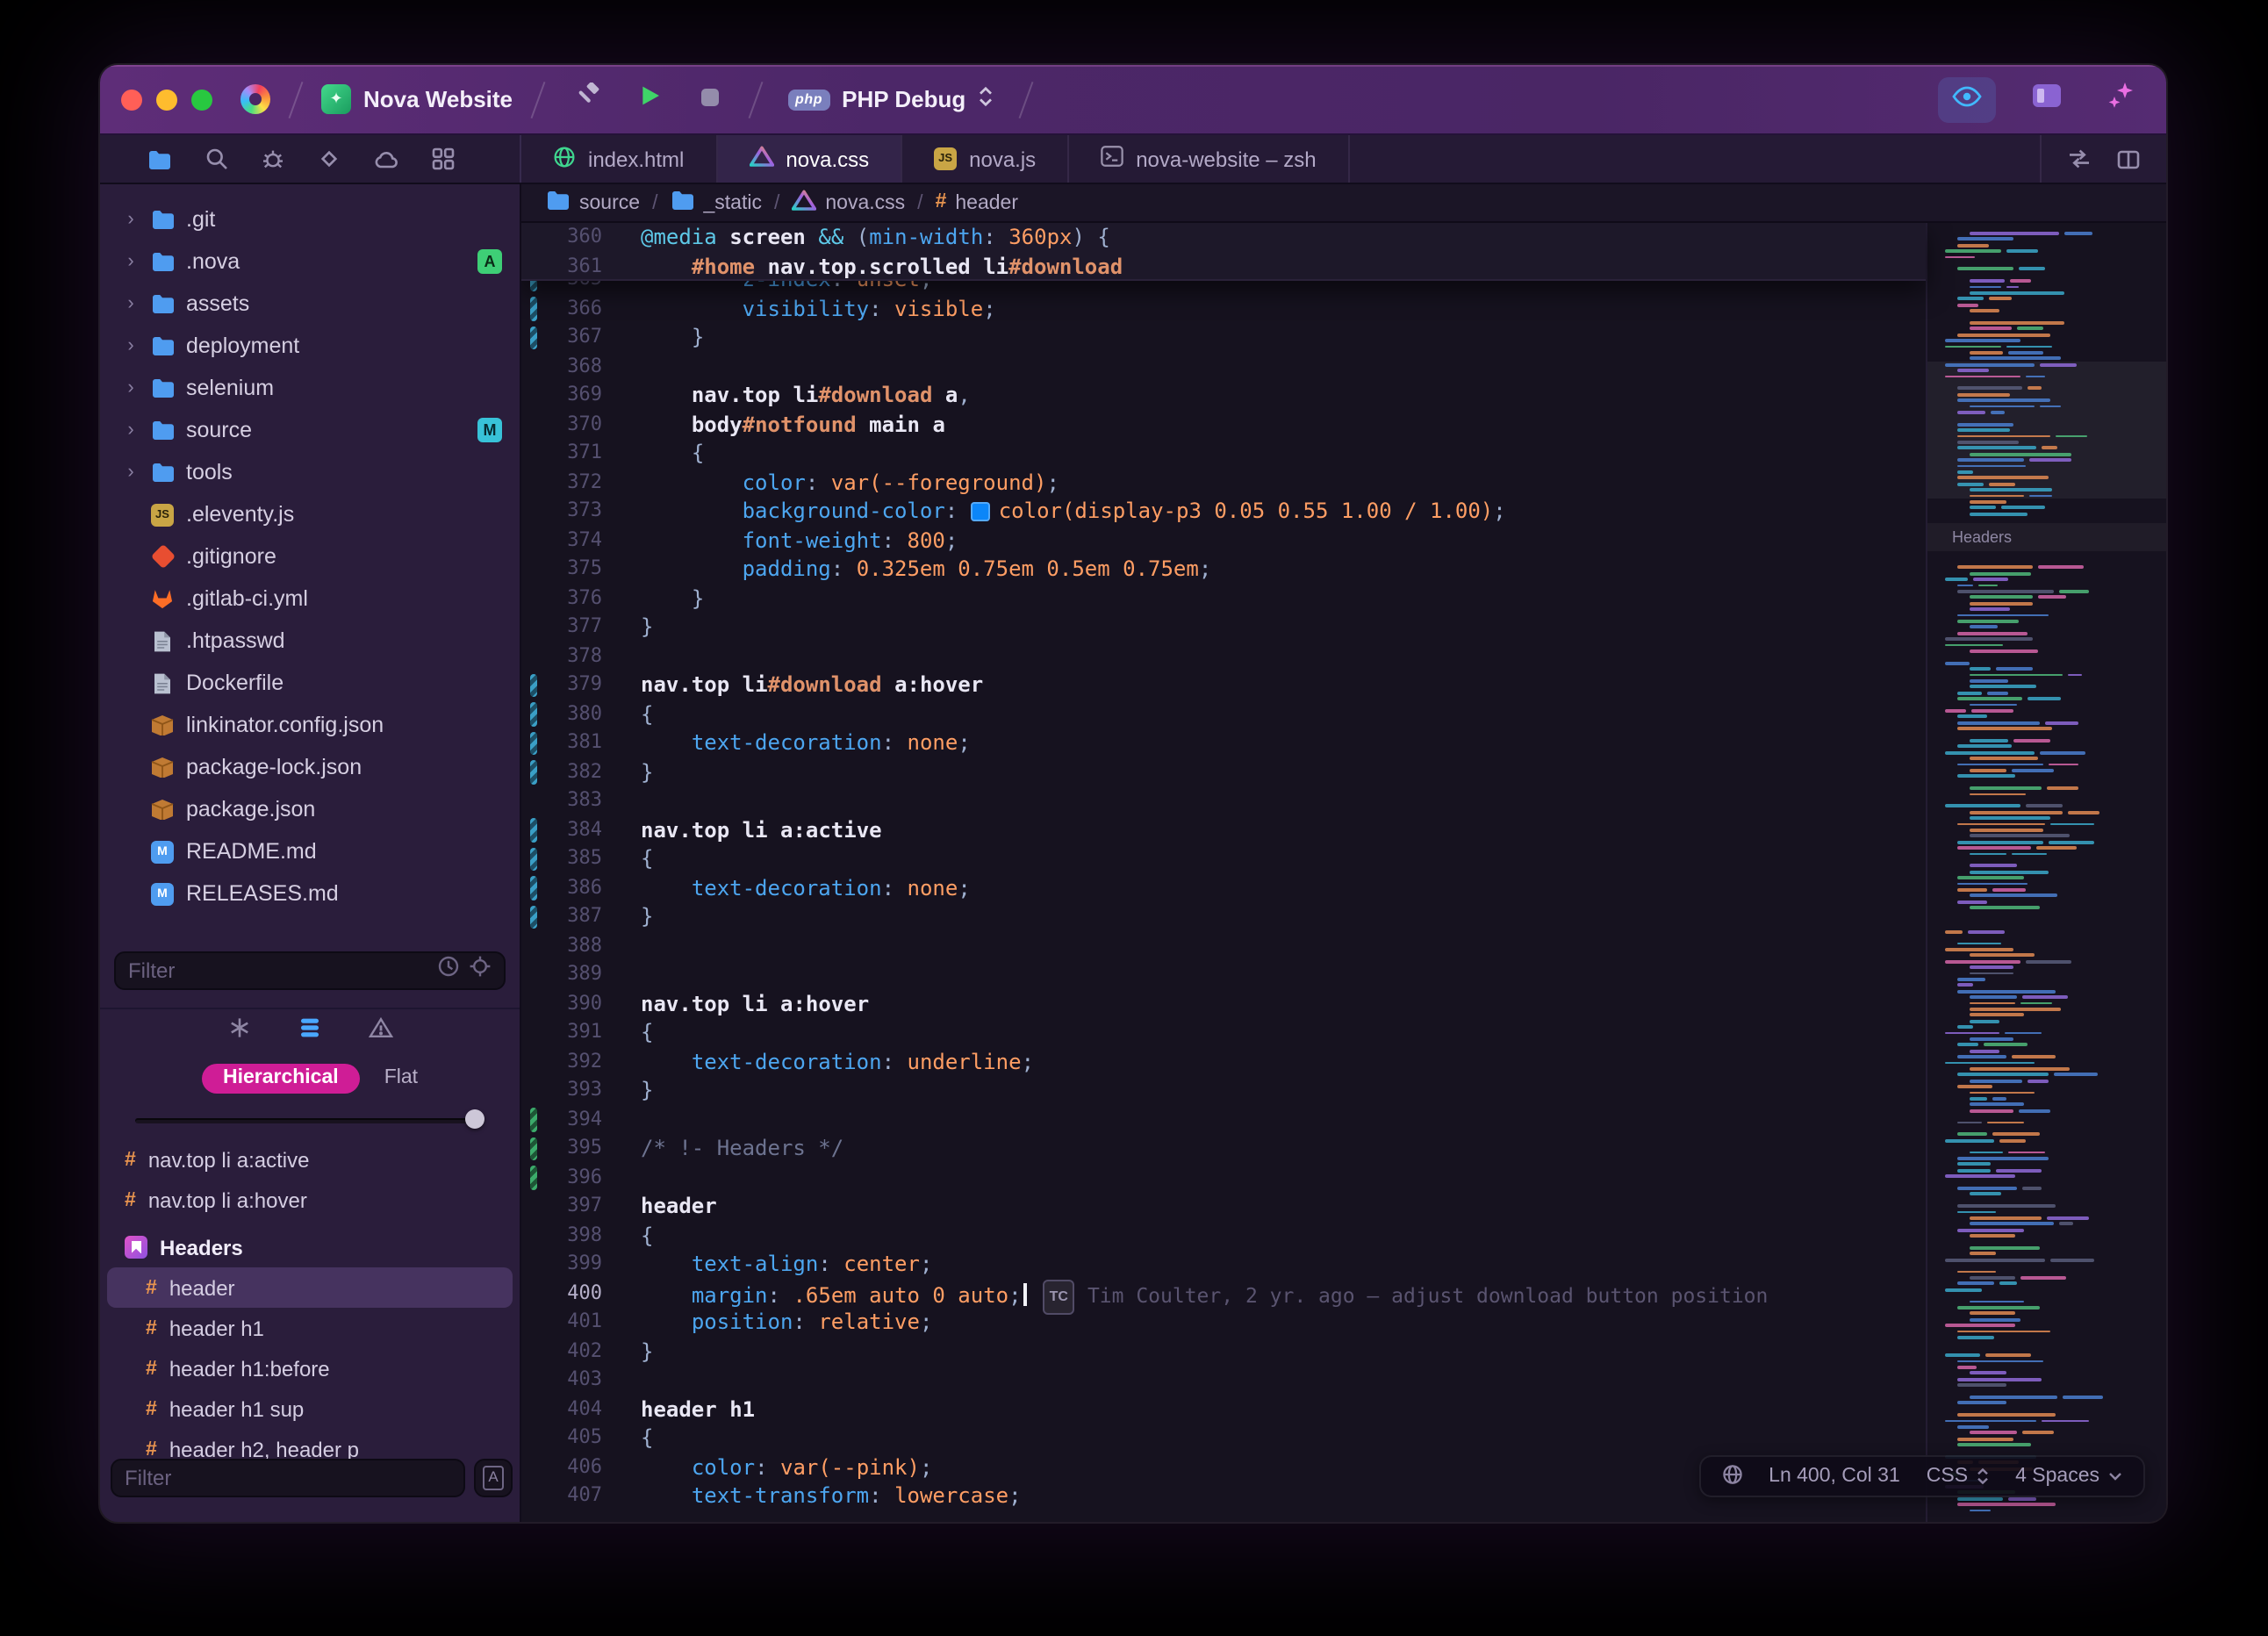  What do you see at coordinates (1223, 887) in the screenshot?
I see `code-line: 386 text-decoration: none;` at bounding box center [1223, 887].